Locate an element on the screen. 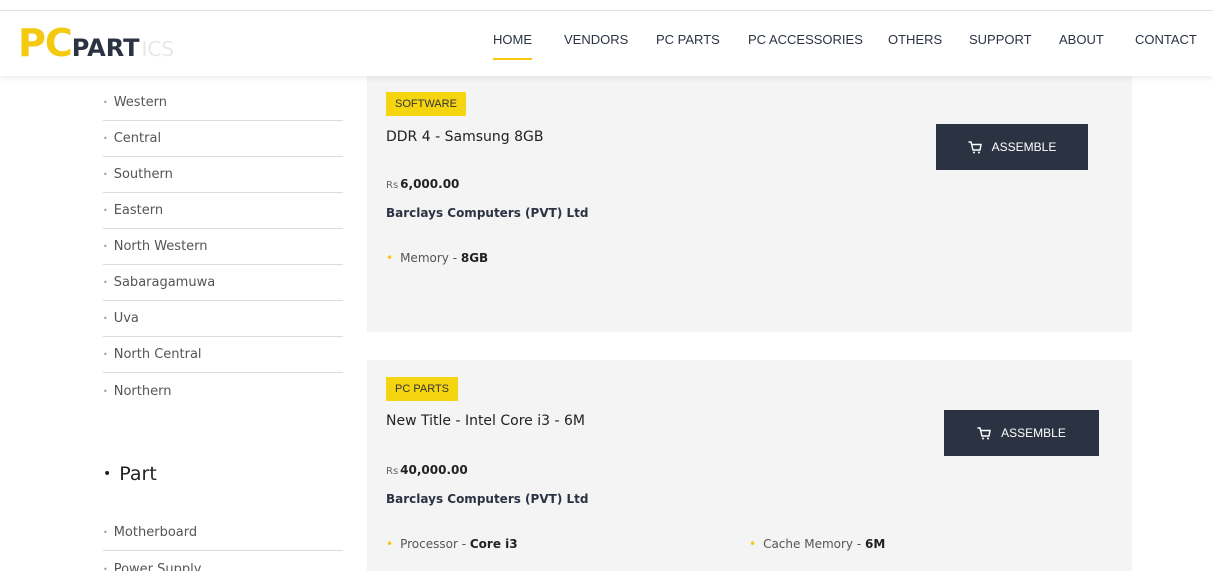 The height and width of the screenshot is (571, 1213). category-badge: SOFTWARE is located at coordinates (426, 104).